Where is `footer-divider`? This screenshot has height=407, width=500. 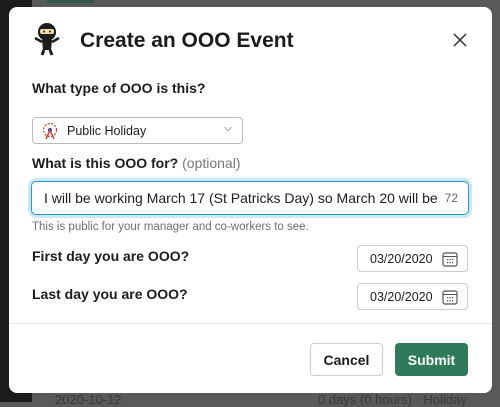
footer-divider is located at coordinates (250, 323).